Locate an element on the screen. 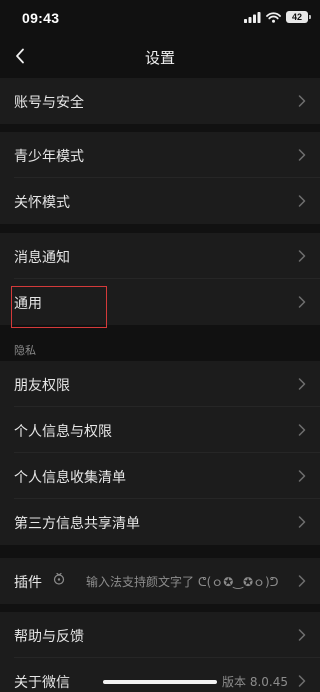 Image resolution: width=320 pixels, height=692 pixels. plugin-note: 输入法支持颜文字了 ᕦ(ｏ✪‿✪ｏ)ᕤ is located at coordinates (182, 582).